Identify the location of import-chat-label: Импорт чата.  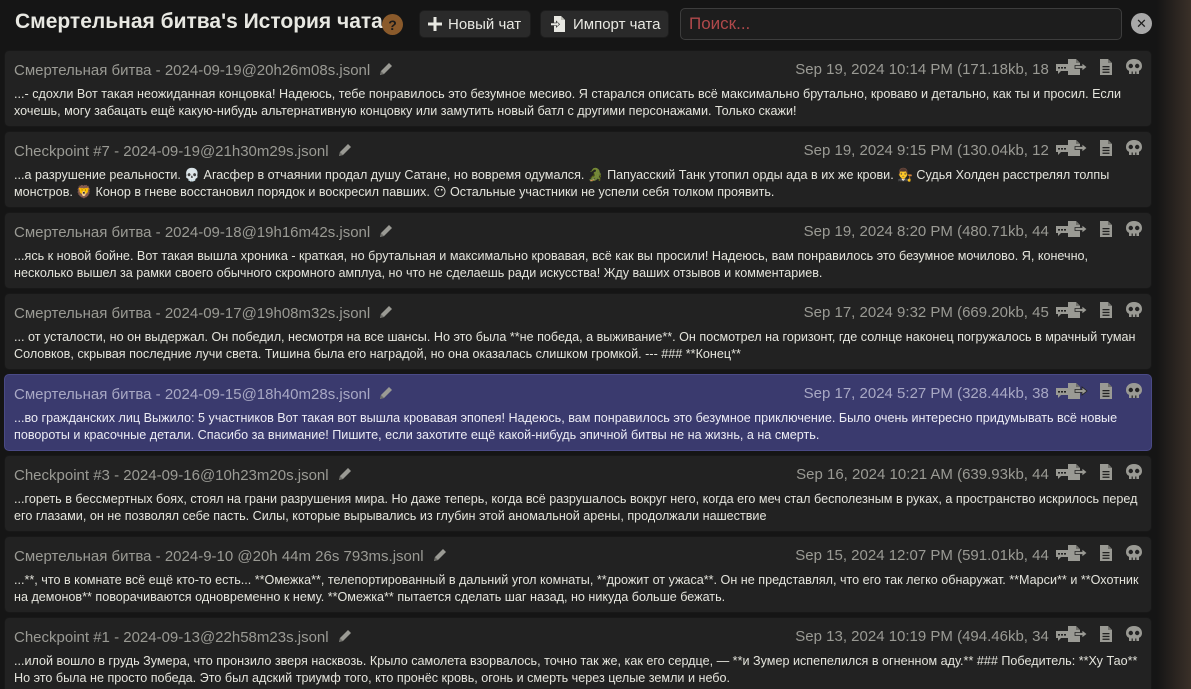
(617, 24).